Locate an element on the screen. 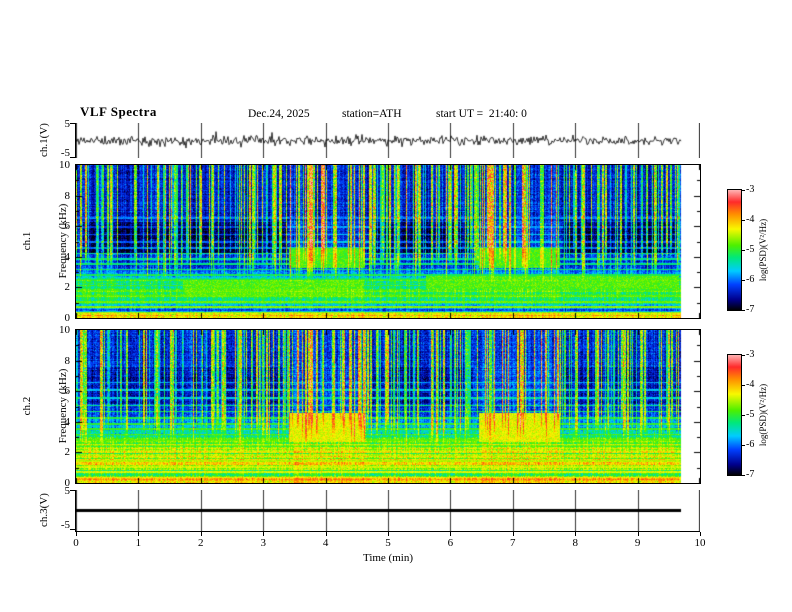 This screenshot has height=612, width=792. colorbar1-tick-label: -6 is located at coordinates (750, 279).